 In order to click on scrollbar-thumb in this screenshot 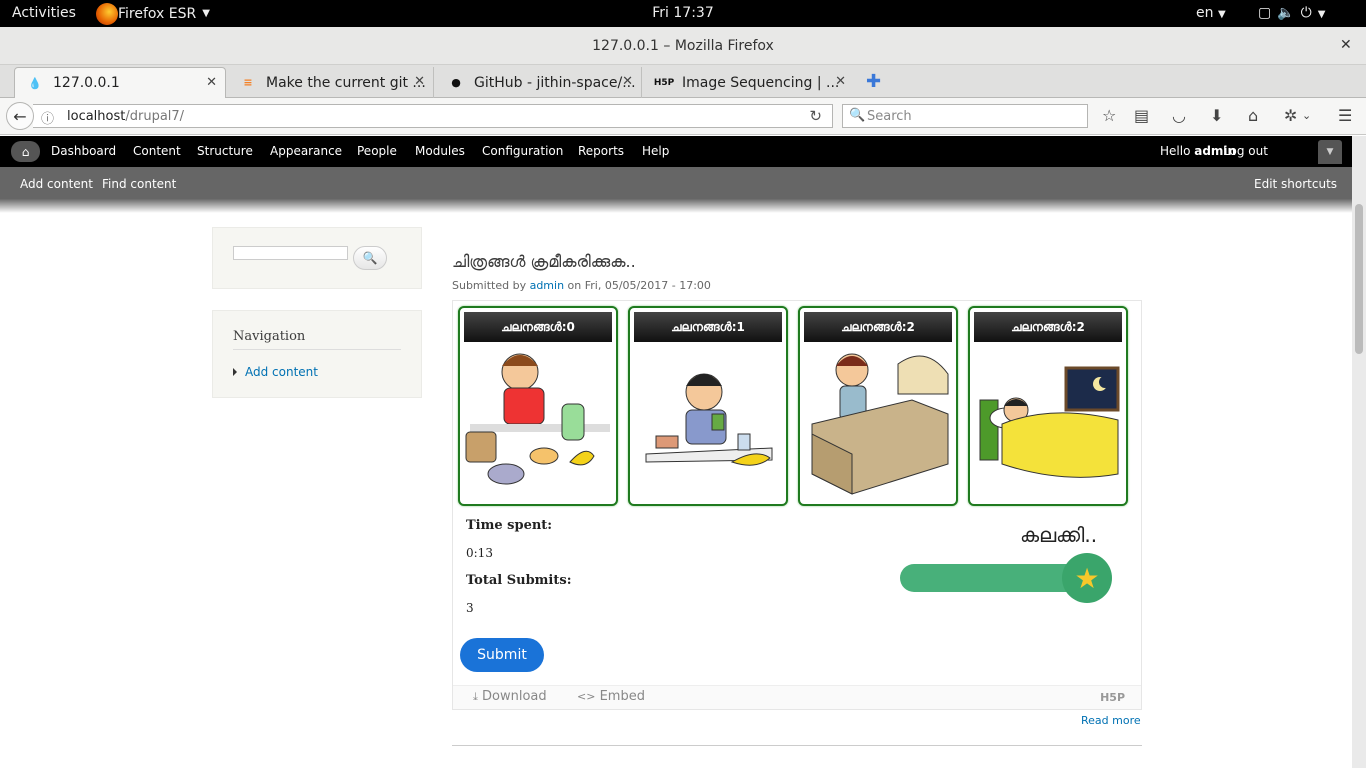, I will do `click(1359, 279)`.